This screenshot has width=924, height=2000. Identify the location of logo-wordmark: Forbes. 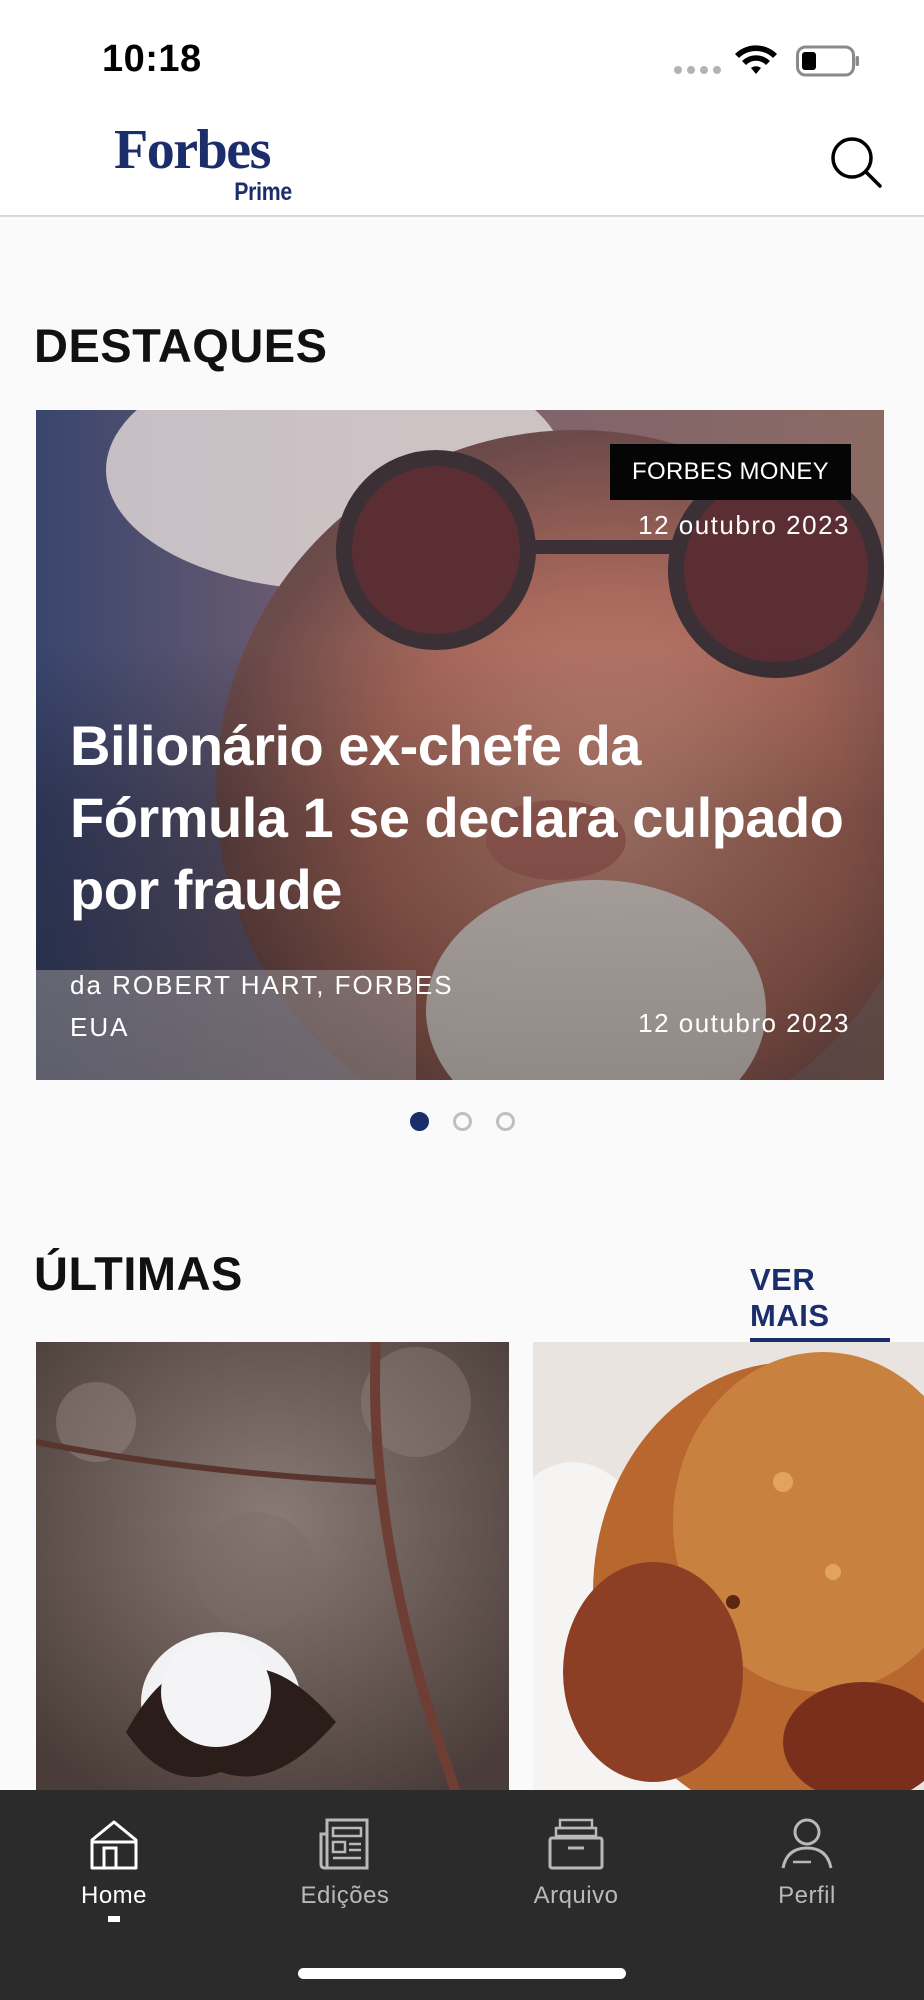
(192, 150).